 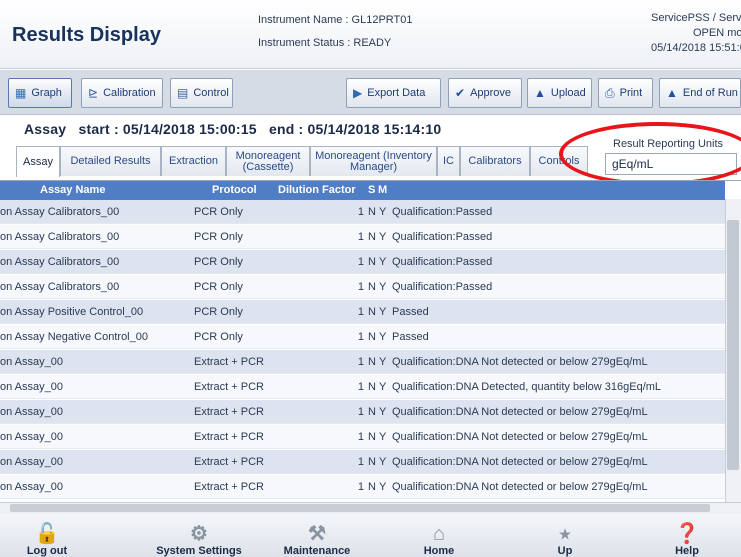 I want to click on up-icon: ⭑, so click(x=565, y=534).